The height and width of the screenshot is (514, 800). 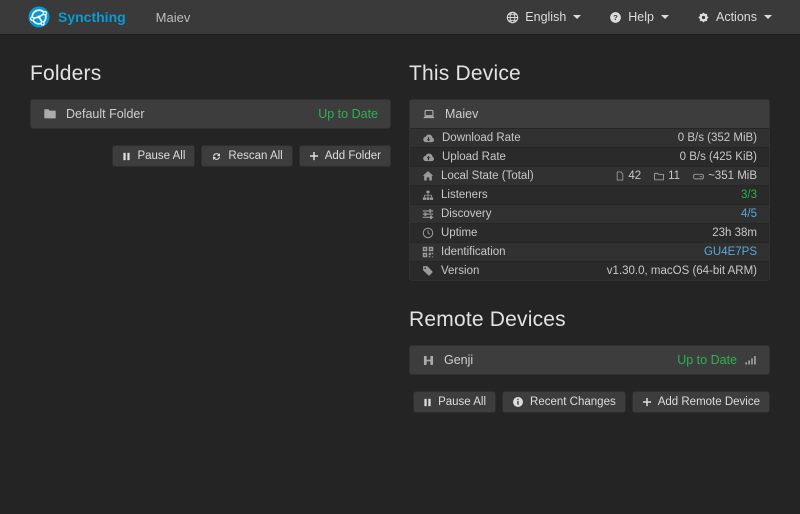 I want to click on gear-icon, so click(x=703, y=17).